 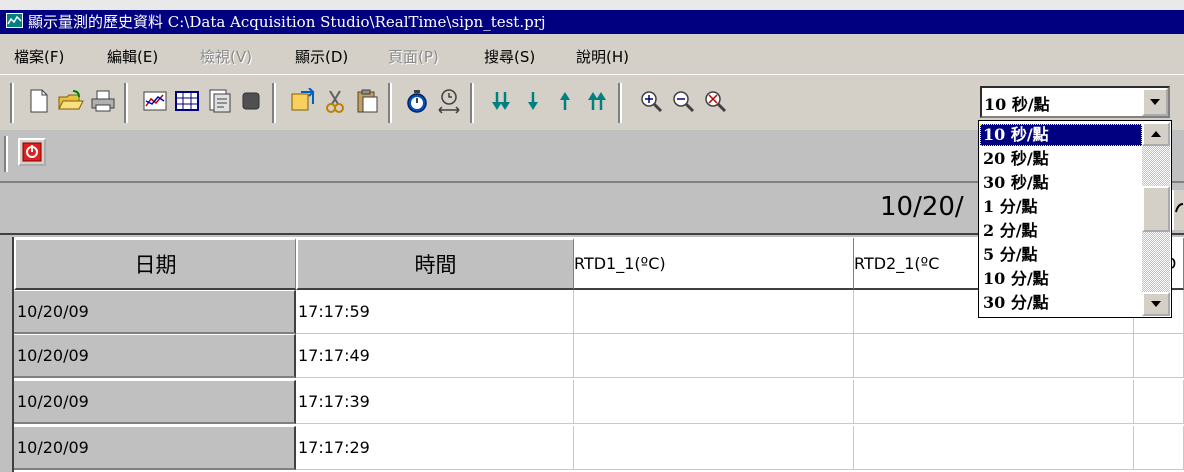 I want to click on menu-page: 頁面(P), so click(x=413, y=56).